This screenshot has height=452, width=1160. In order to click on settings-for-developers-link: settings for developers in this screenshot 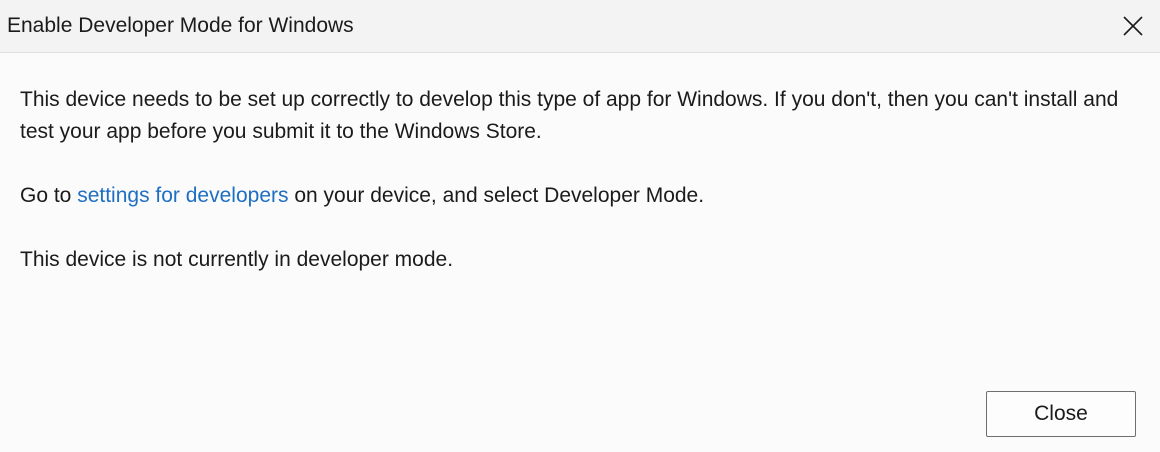, I will do `click(182, 195)`.